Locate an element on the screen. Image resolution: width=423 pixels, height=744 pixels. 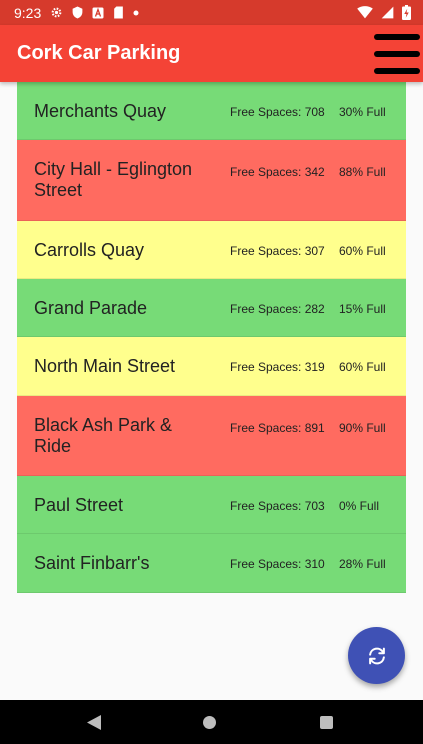
car-park-name: Black Ash Park & Ride is located at coordinates (103, 435).